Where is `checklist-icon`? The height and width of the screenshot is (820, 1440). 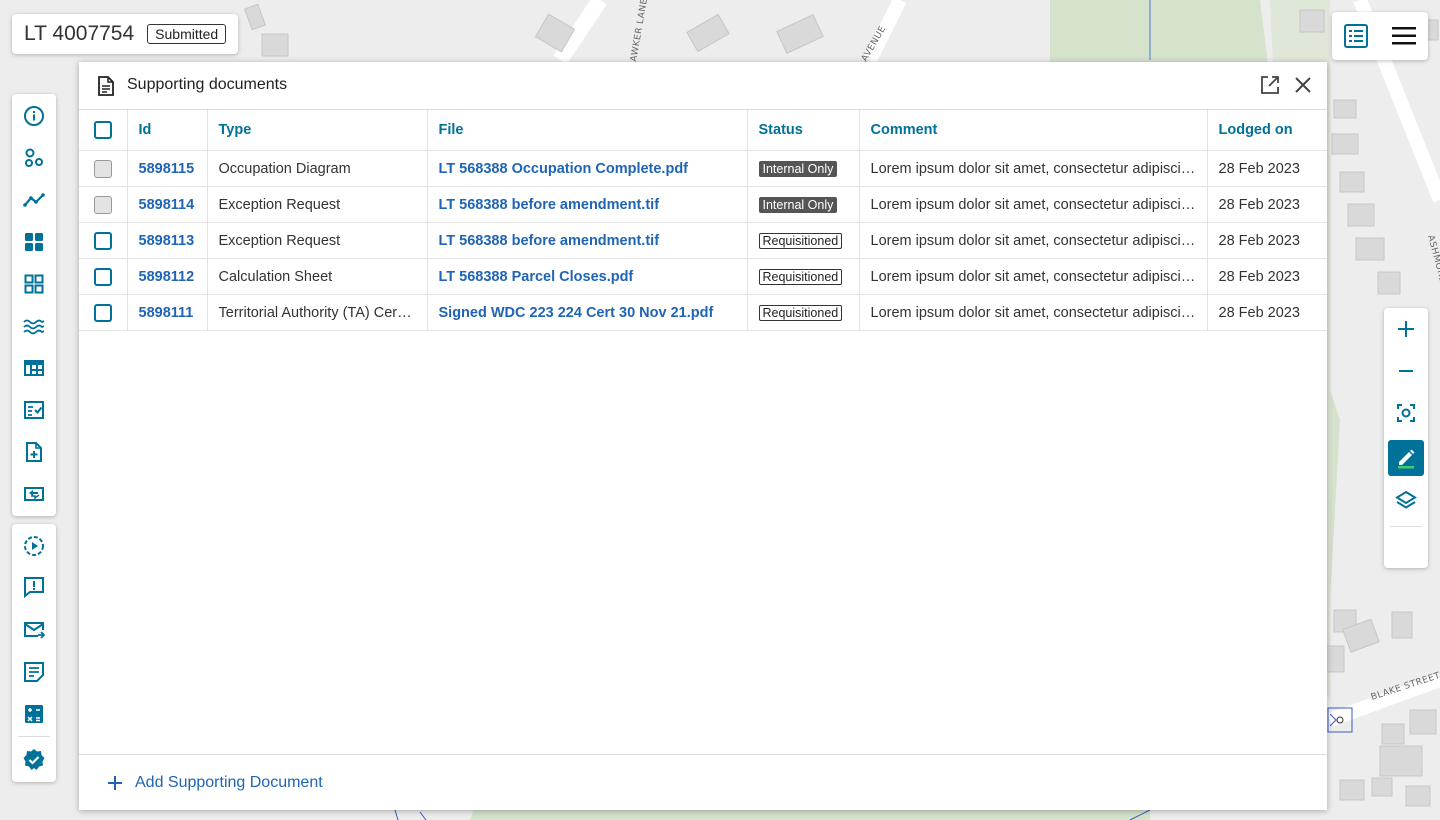
checklist-icon is located at coordinates (34, 410).